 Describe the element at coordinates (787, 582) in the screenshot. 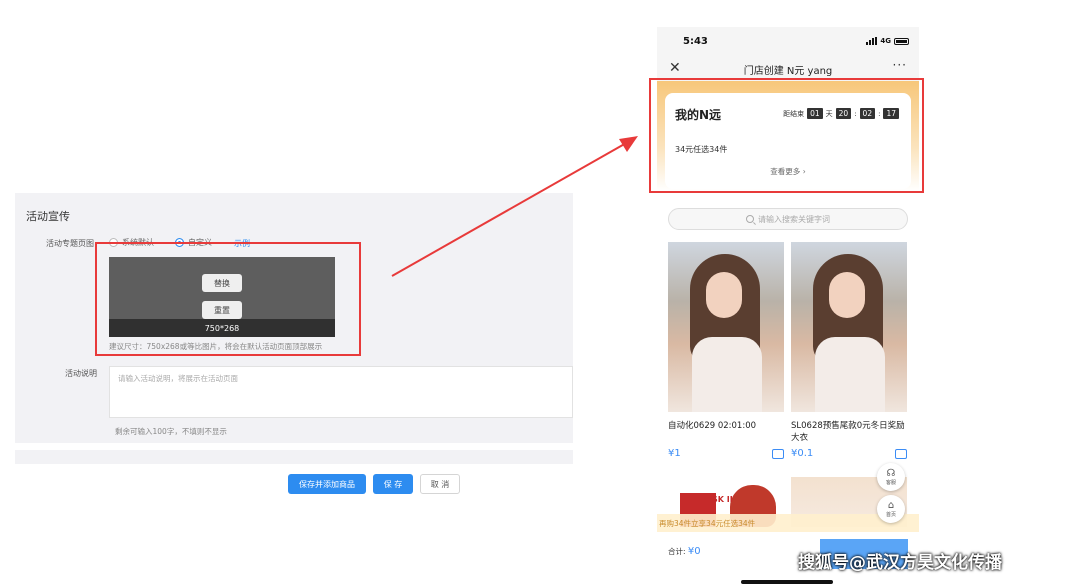

I see `home-indicator` at that location.